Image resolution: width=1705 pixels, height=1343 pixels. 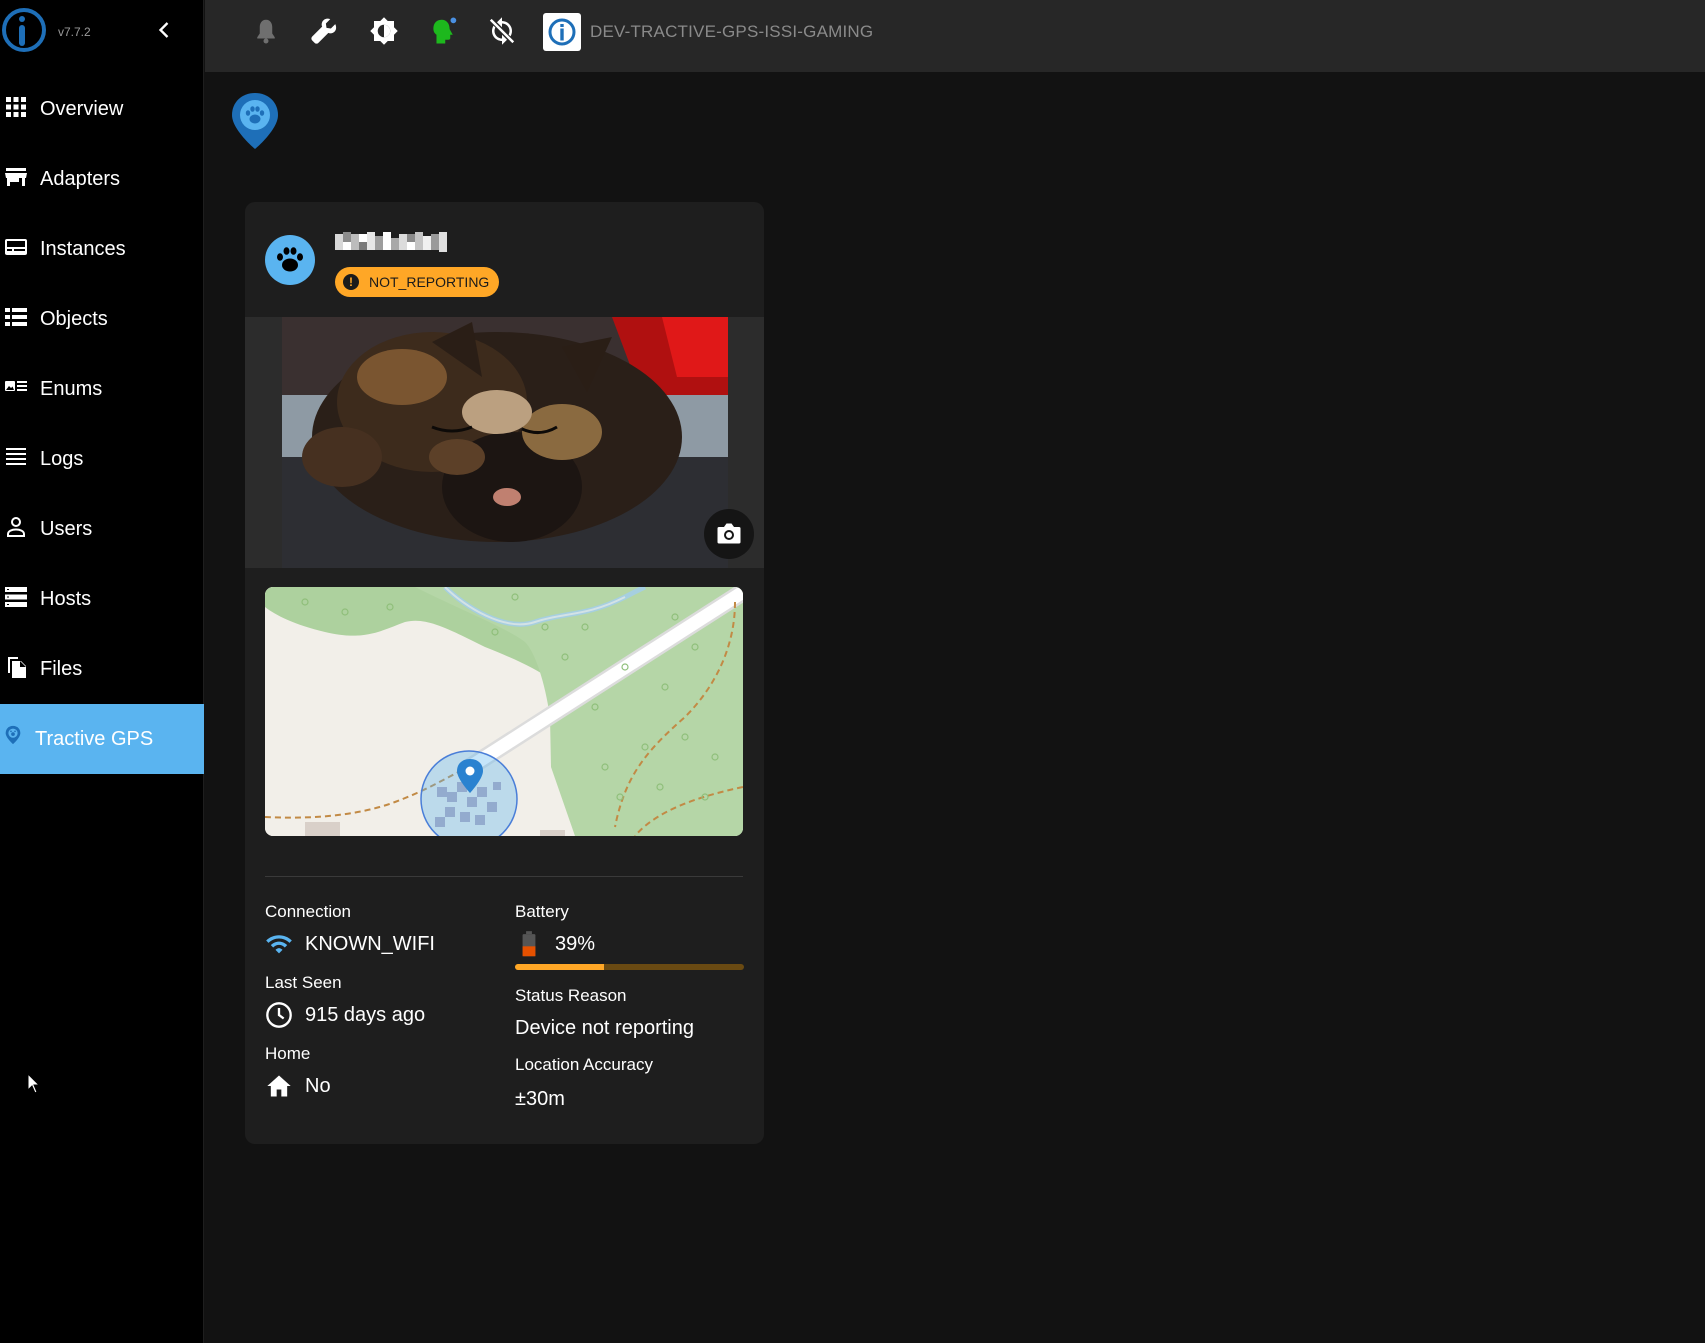 What do you see at coordinates (61, 669) in the screenshot?
I see `sidebar-item-label: Files` at bounding box center [61, 669].